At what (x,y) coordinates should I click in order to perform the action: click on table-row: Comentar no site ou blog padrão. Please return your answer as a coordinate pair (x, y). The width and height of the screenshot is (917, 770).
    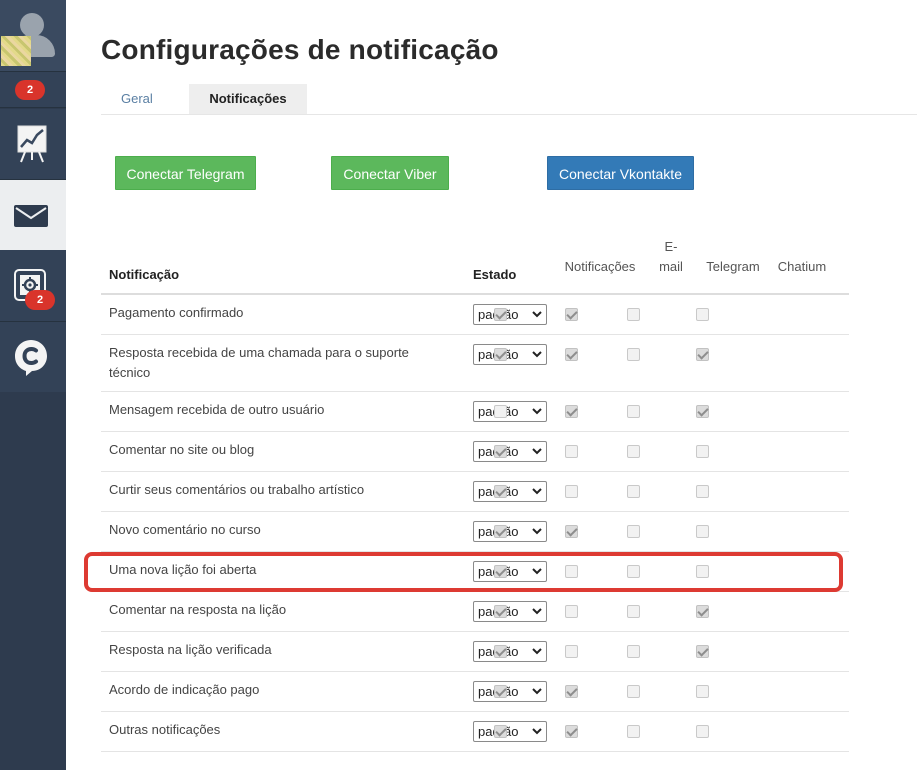
    Looking at the image, I should click on (475, 452).